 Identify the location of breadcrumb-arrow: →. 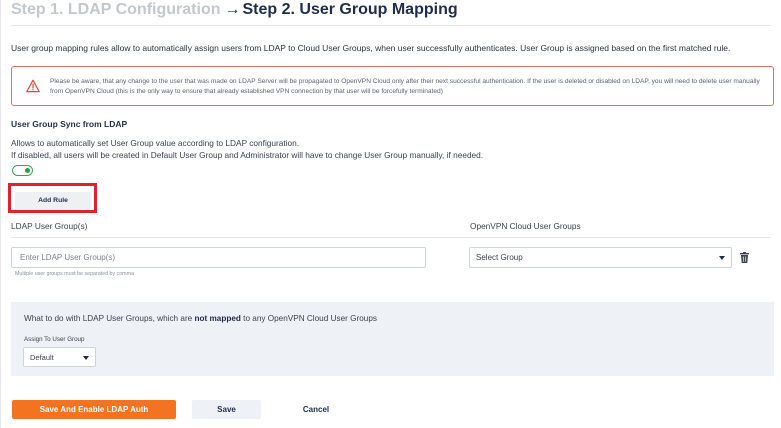
(232, 9).